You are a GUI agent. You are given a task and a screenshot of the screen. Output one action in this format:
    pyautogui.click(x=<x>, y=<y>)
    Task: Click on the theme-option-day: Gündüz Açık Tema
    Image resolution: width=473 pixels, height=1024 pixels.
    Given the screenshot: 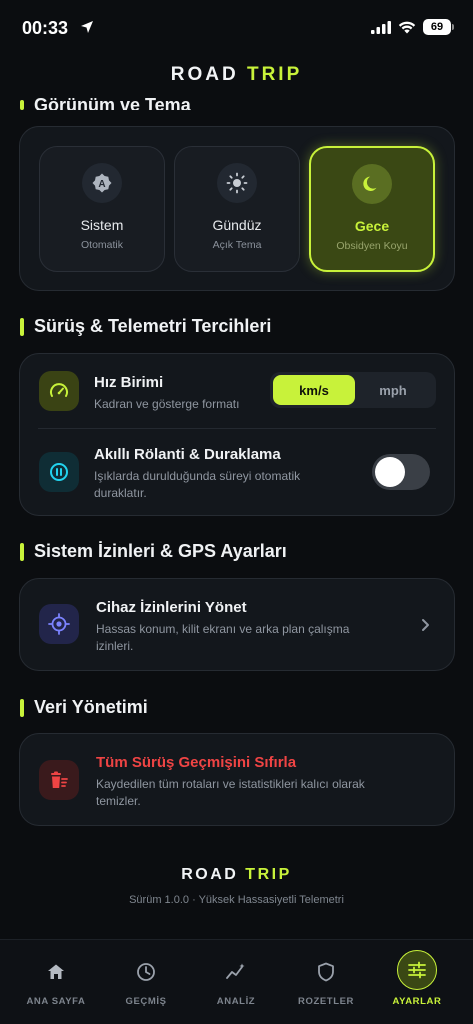 What is the action you would take?
    pyautogui.click(x=237, y=209)
    